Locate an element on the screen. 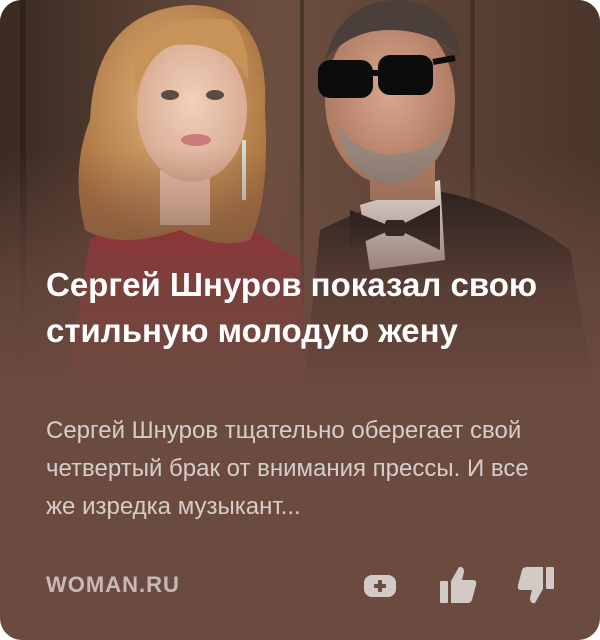 Image resolution: width=600 pixels, height=640 pixels. thumbs-up-icon is located at coordinates (458, 584).